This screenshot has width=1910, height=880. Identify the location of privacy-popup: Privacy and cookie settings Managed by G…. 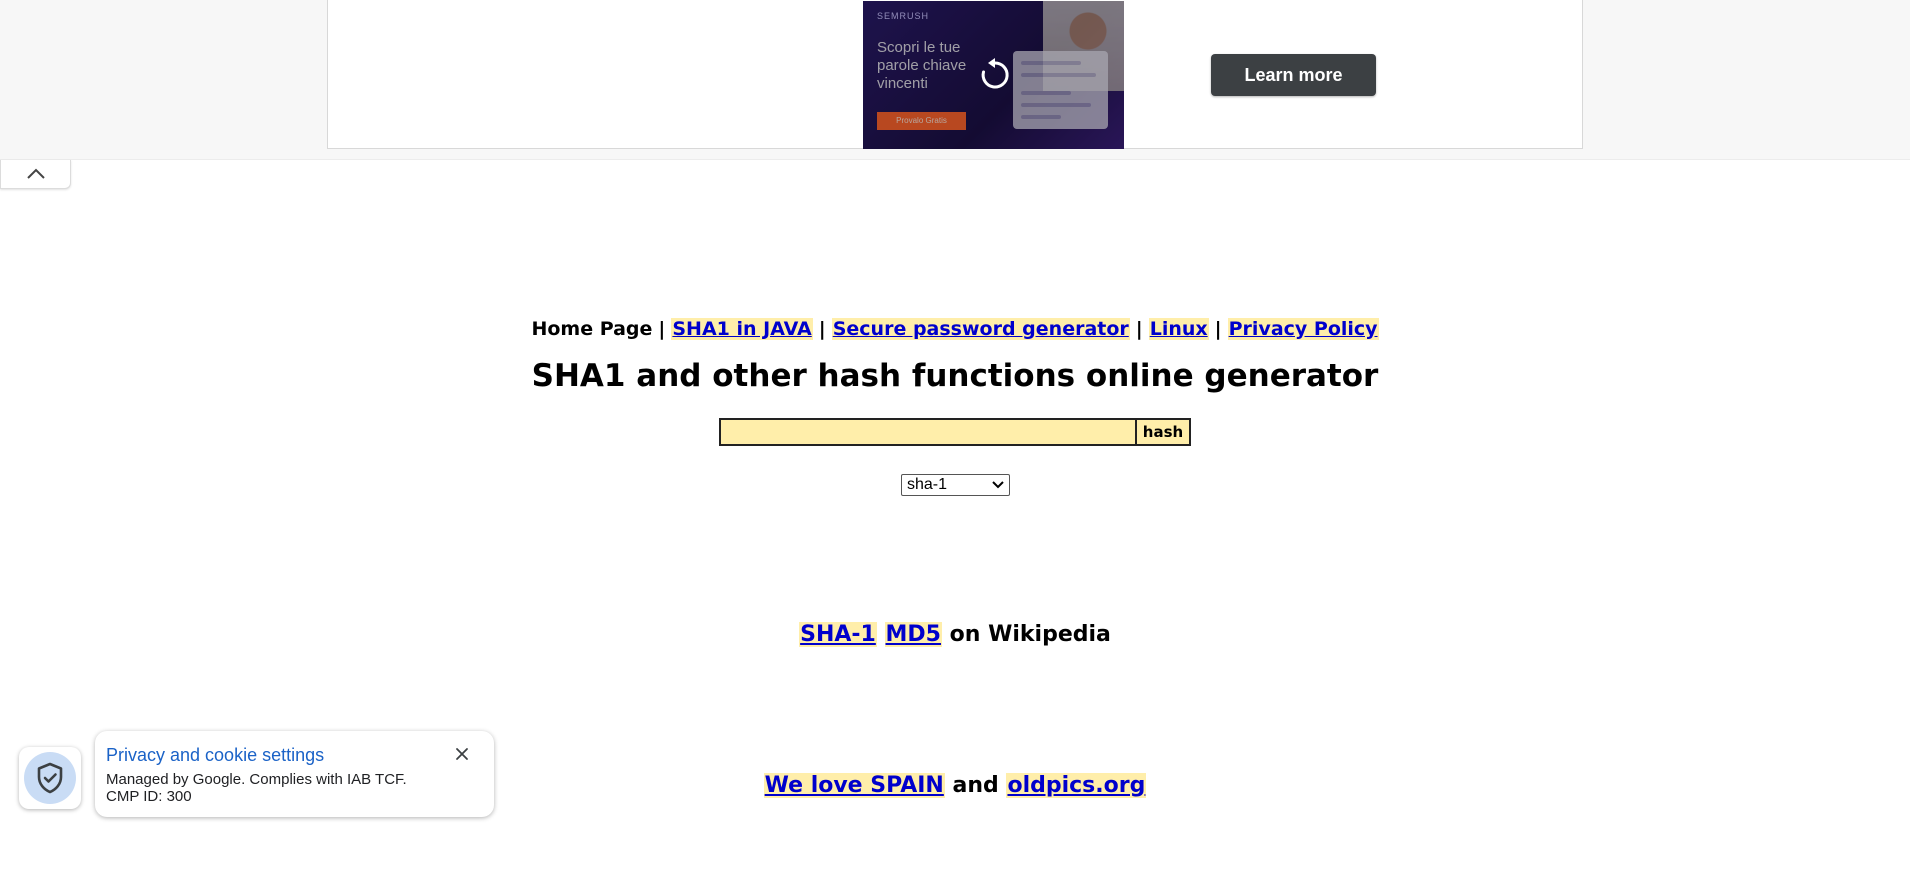
(294, 774).